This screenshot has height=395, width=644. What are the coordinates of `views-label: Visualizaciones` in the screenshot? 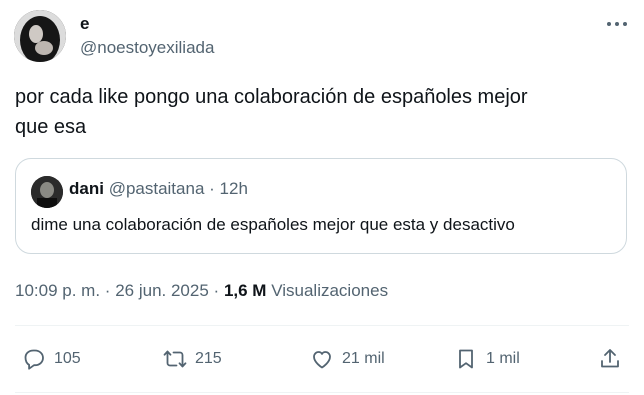 It's located at (330, 290).